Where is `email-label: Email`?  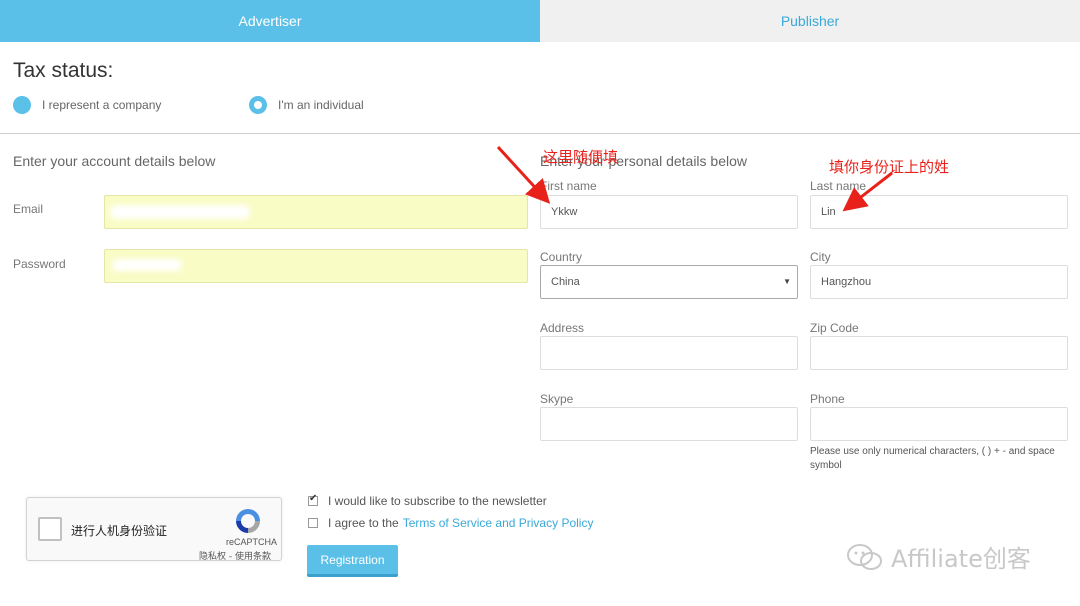 email-label: Email is located at coordinates (28, 209).